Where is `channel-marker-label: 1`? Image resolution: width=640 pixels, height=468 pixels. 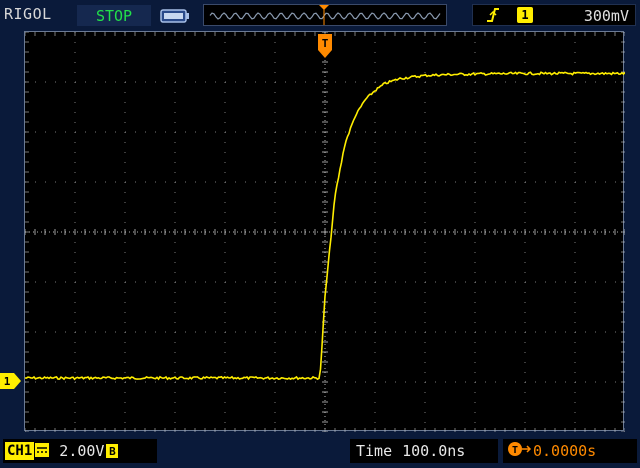
channel-marker-label: 1 is located at coordinates (7, 381).